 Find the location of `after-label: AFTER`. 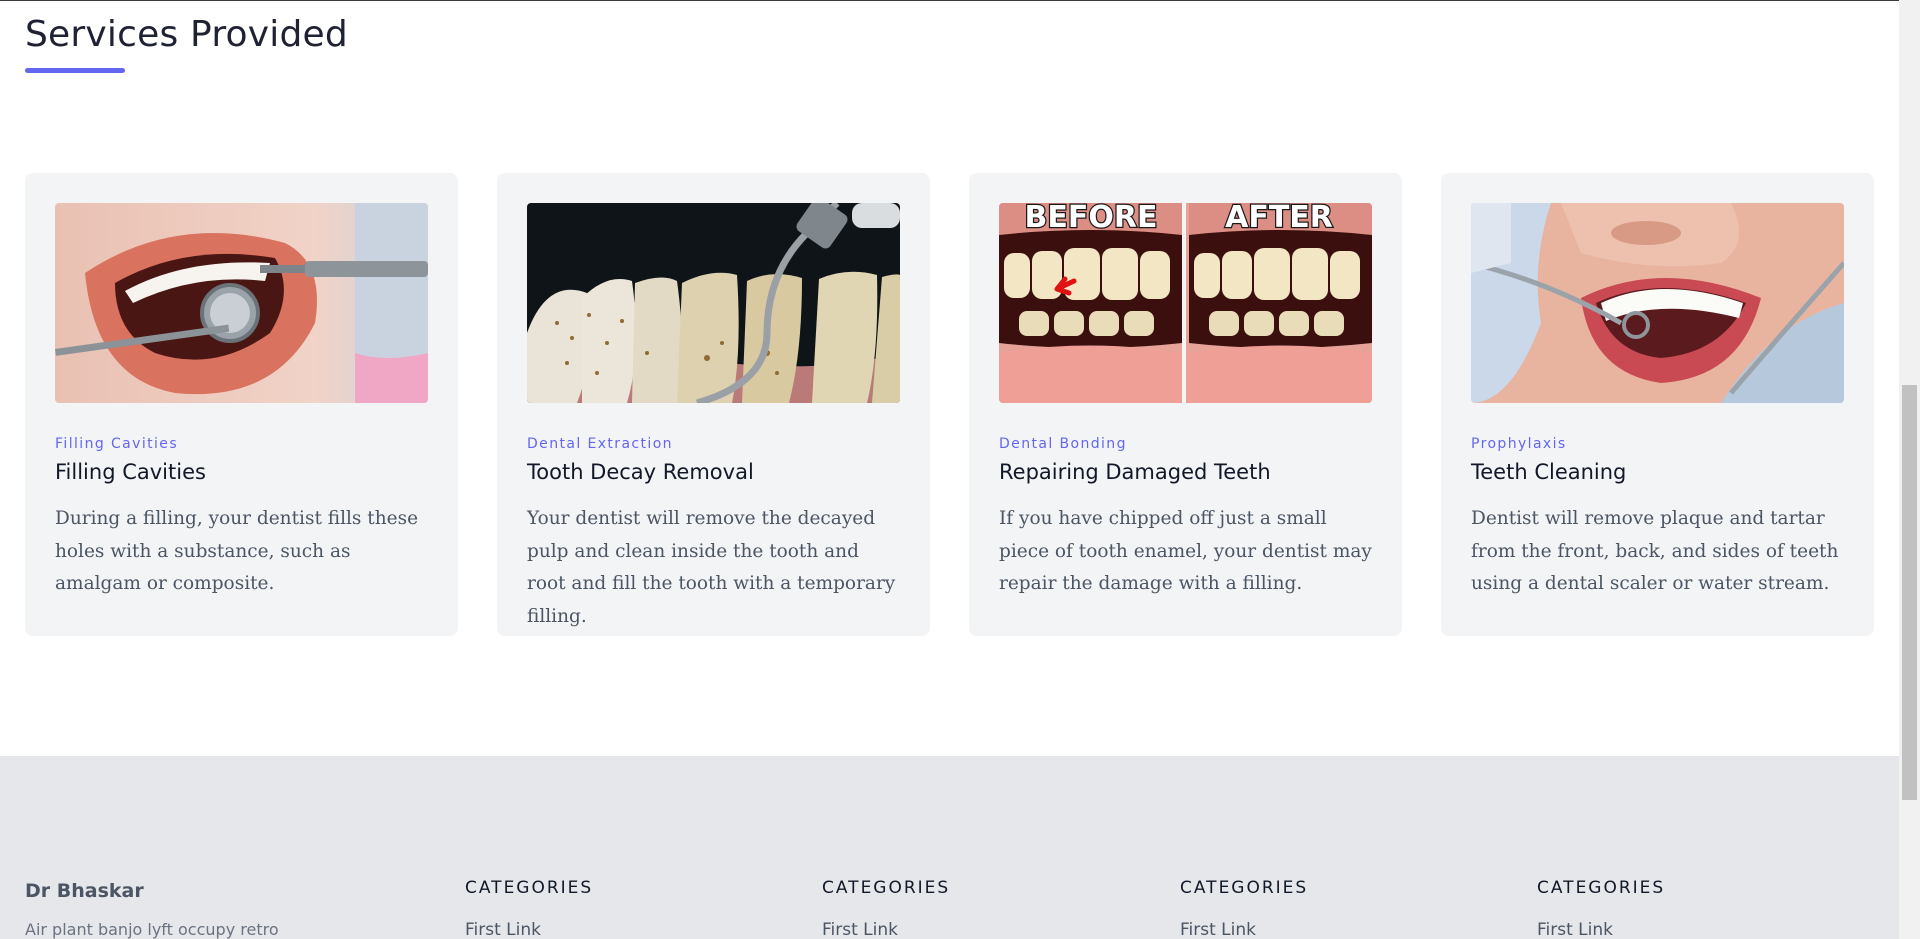

after-label: AFTER is located at coordinates (1279, 219).